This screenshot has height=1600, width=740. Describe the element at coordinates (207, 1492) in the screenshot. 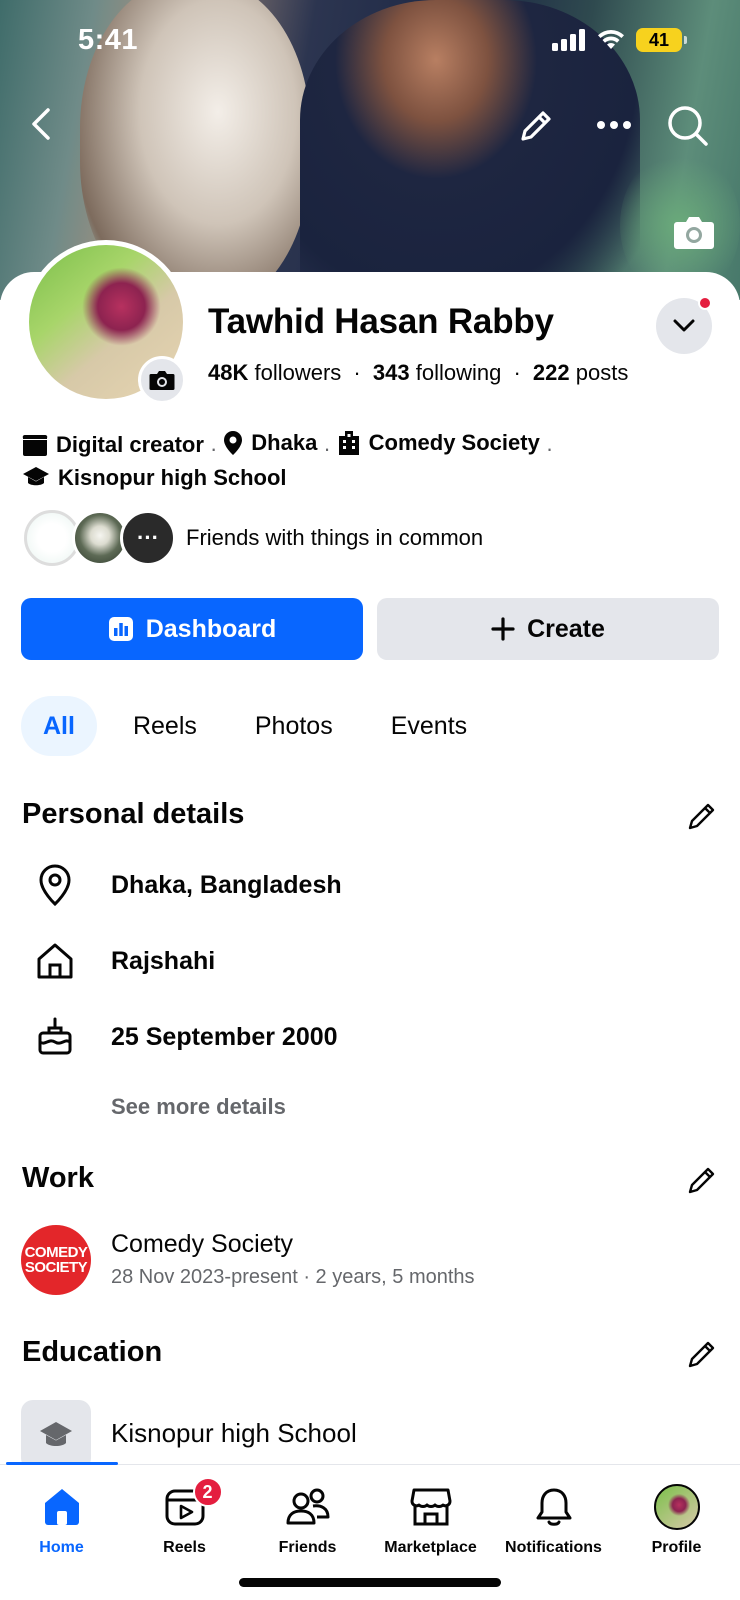

I see `reels-badge: 2` at that location.